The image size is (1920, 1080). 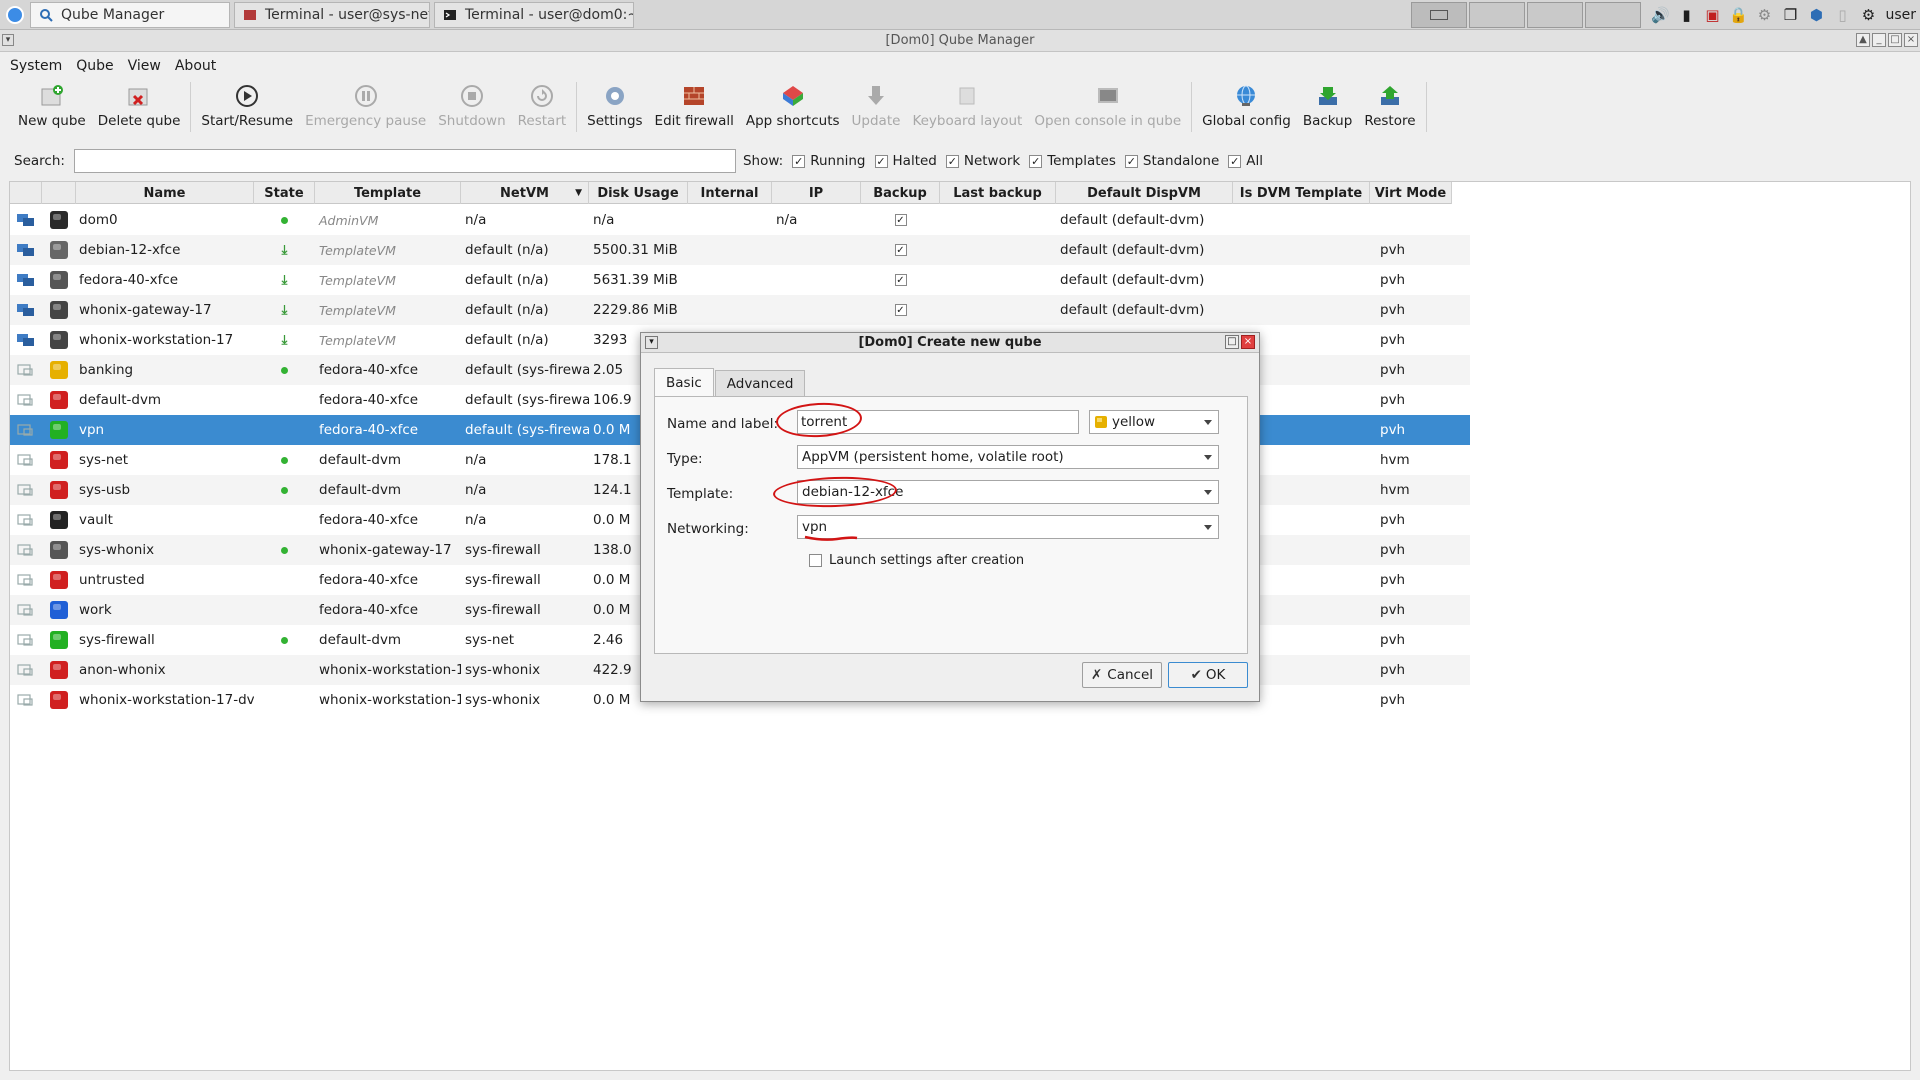 I want to click on networking-select: vpn, so click(x=1008, y=527).